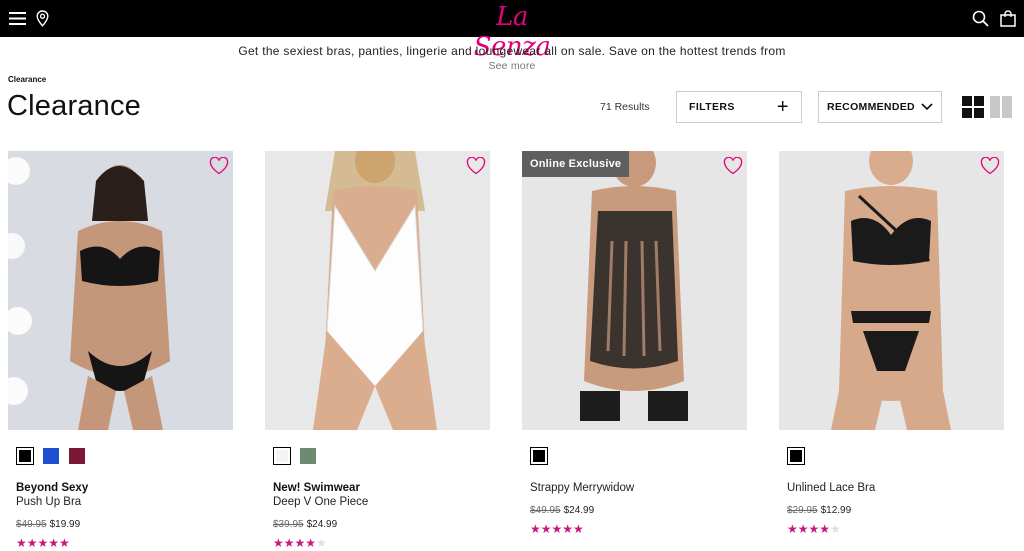 Image resolution: width=1024 pixels, height=551 pixels. Describe the element at coordinates (74, 106) in the screenshot. I see `page-title: Clearance` at that location.